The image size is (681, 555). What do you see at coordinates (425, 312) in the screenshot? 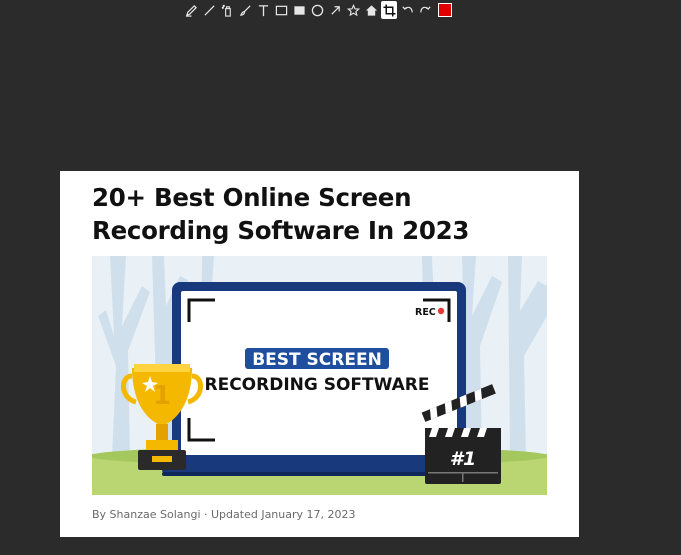
I see `rec-label: REC` at bounding box center [425, 312].